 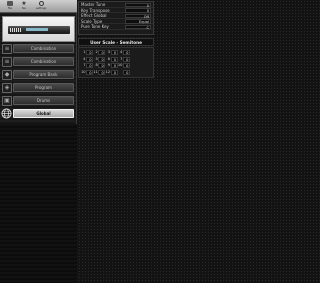 I want to click on synth-keys, so click(x=16, y=30).